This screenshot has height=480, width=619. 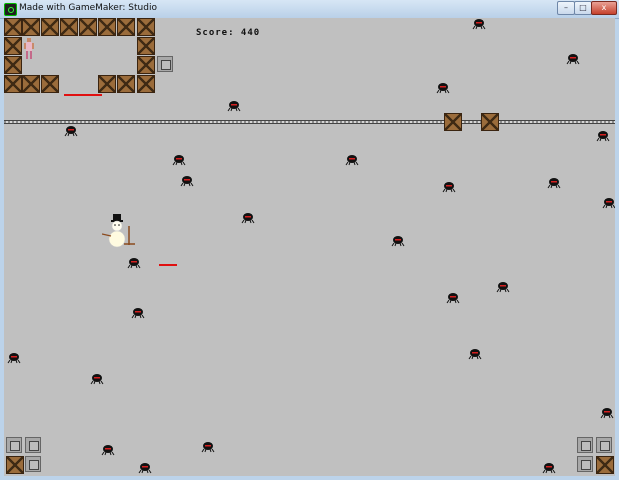 What do you see at coordinates (583, 8) in the screenshot?
I see `maximize-button: □` at bounding box center [583, 8].